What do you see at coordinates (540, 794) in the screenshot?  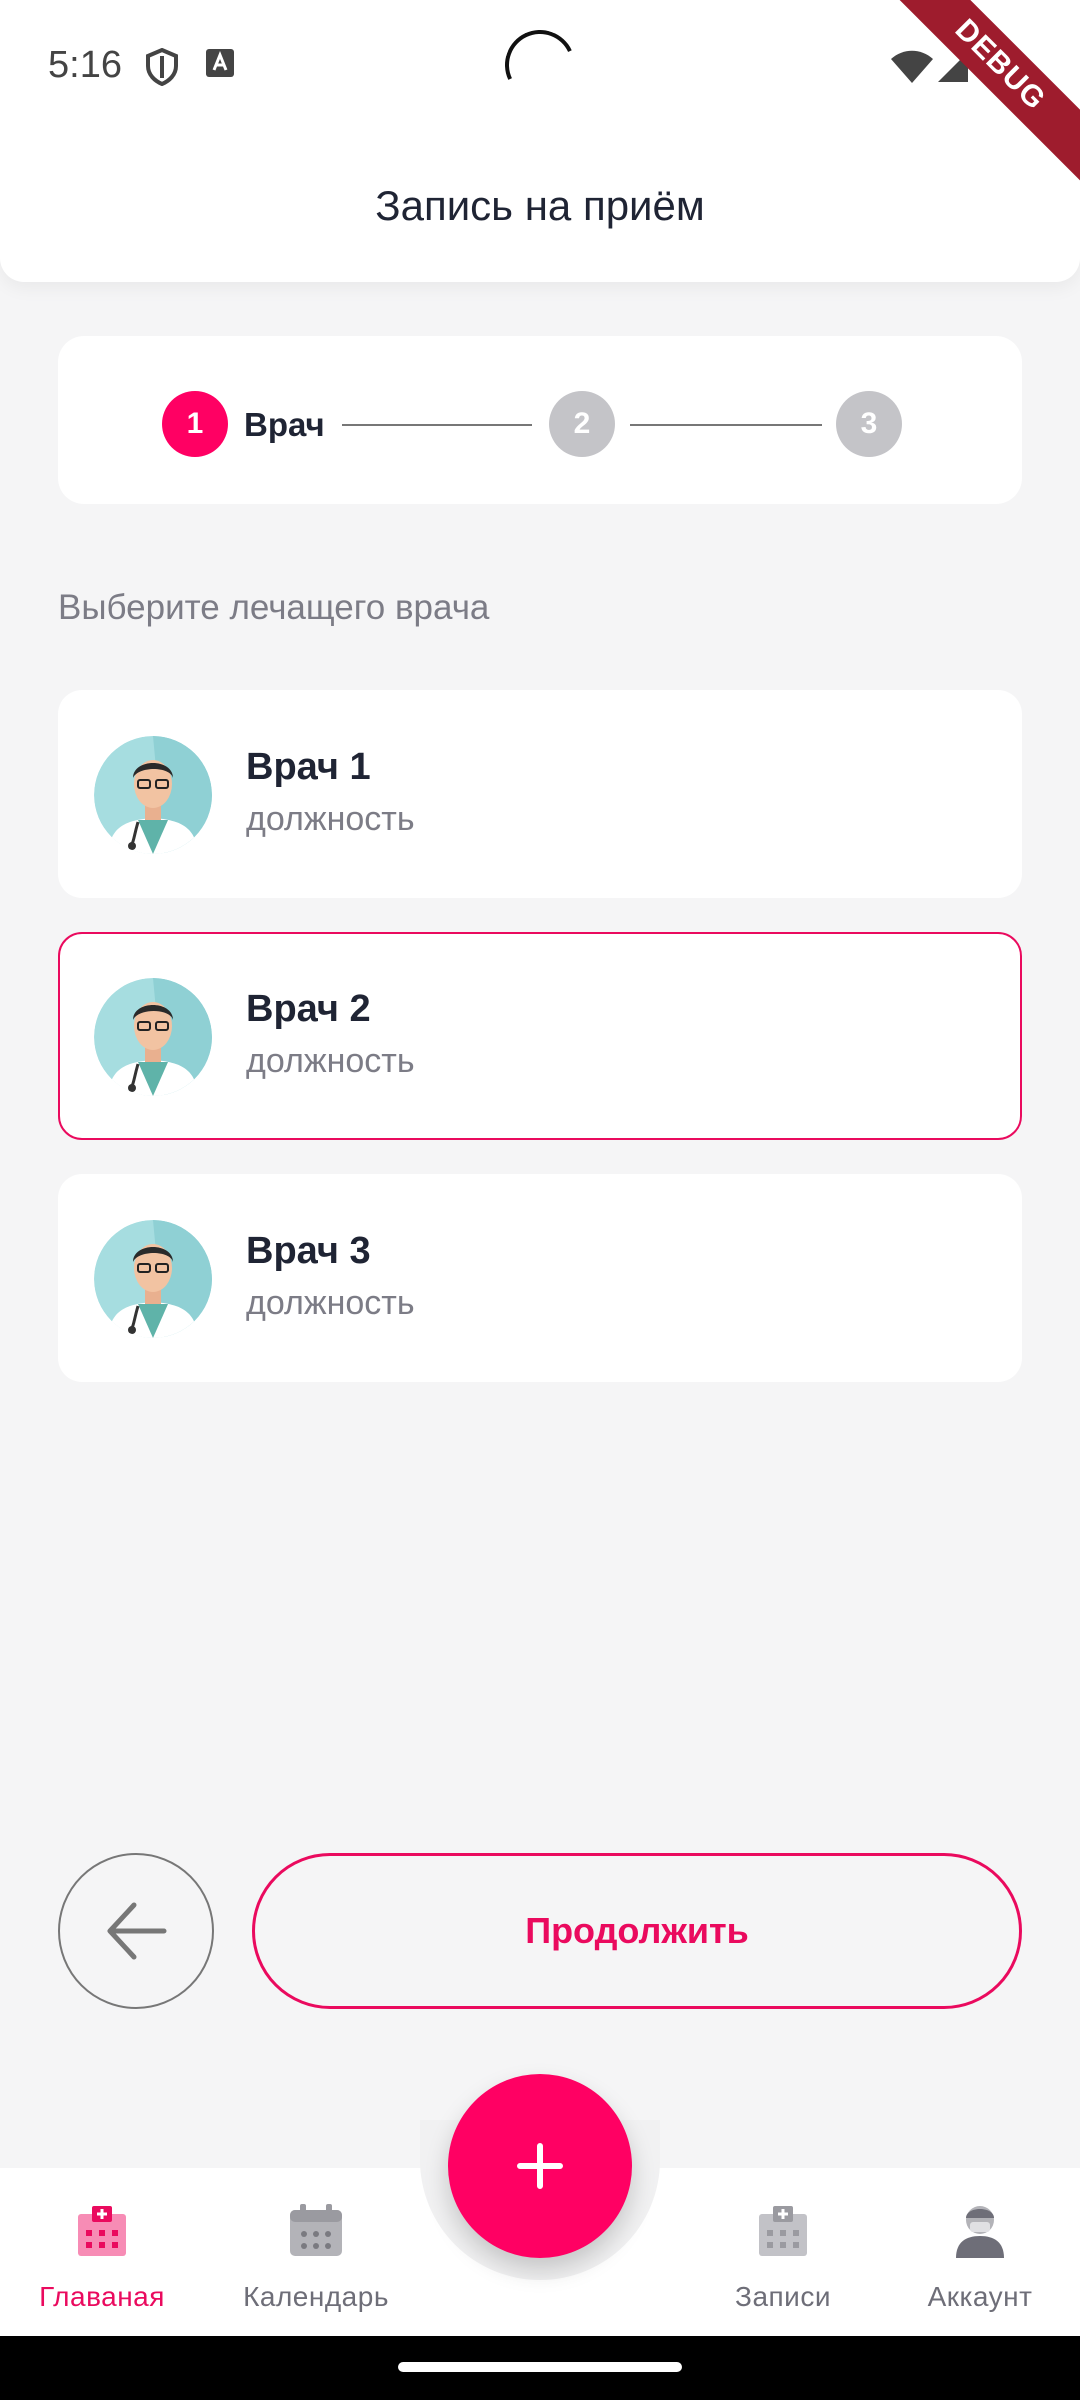 I see `doctor-card: Врач 1 должность` at bounding box center [540, 794].